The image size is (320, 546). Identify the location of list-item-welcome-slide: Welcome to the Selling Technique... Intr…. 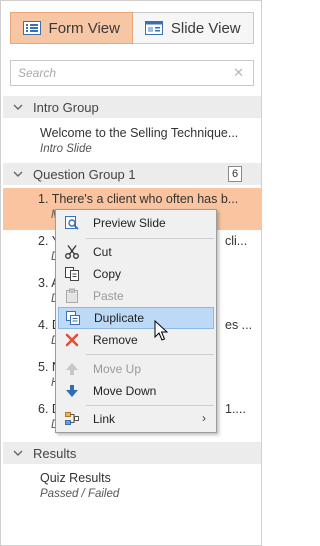
(132, 143).